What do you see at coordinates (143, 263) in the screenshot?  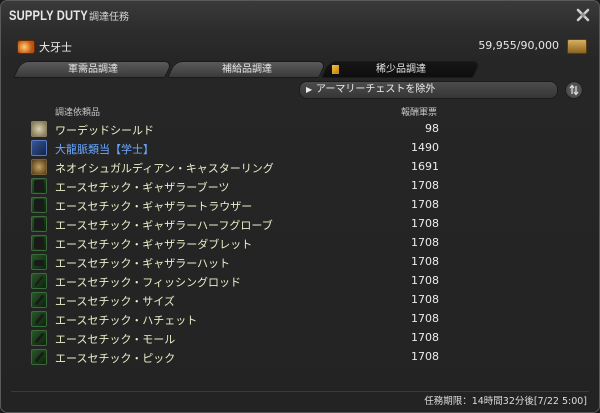 I see `item-name: エースセチック・ギャザラーハット` at bounding box center [143, 263].